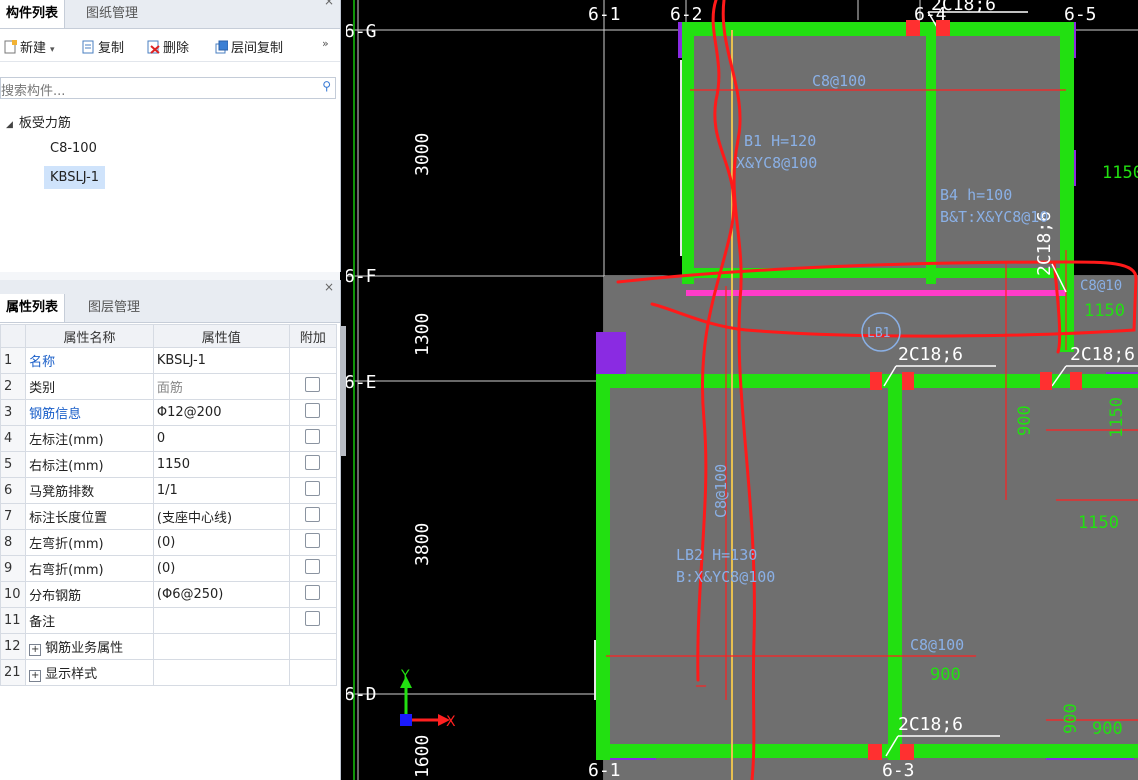 The height and width of the screenshot is (780, 1138). I want to click on table-row: 12 + 钢筋业务属性, so click(169, 646).